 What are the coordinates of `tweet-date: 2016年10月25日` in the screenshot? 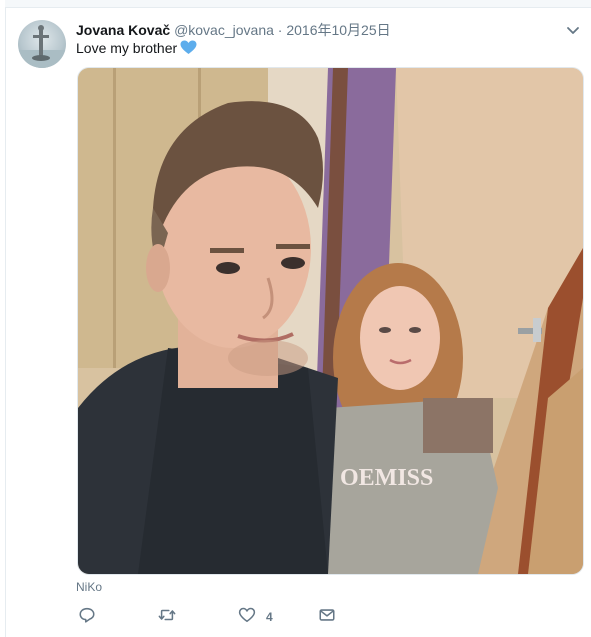 It's located at (338, 30).